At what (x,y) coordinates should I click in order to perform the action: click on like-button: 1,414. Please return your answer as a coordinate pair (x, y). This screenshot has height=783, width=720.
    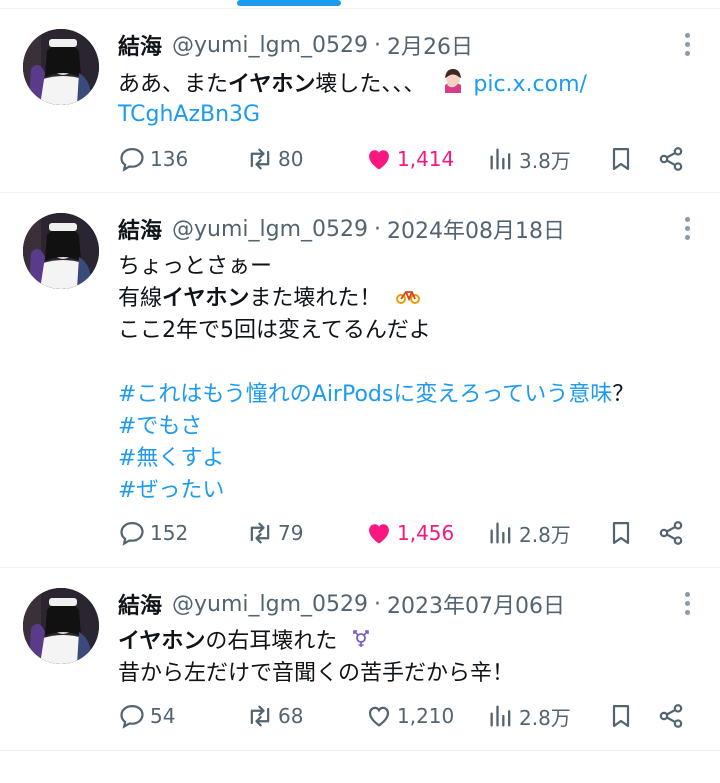
    Looking at the image, I should click on (426, 159).